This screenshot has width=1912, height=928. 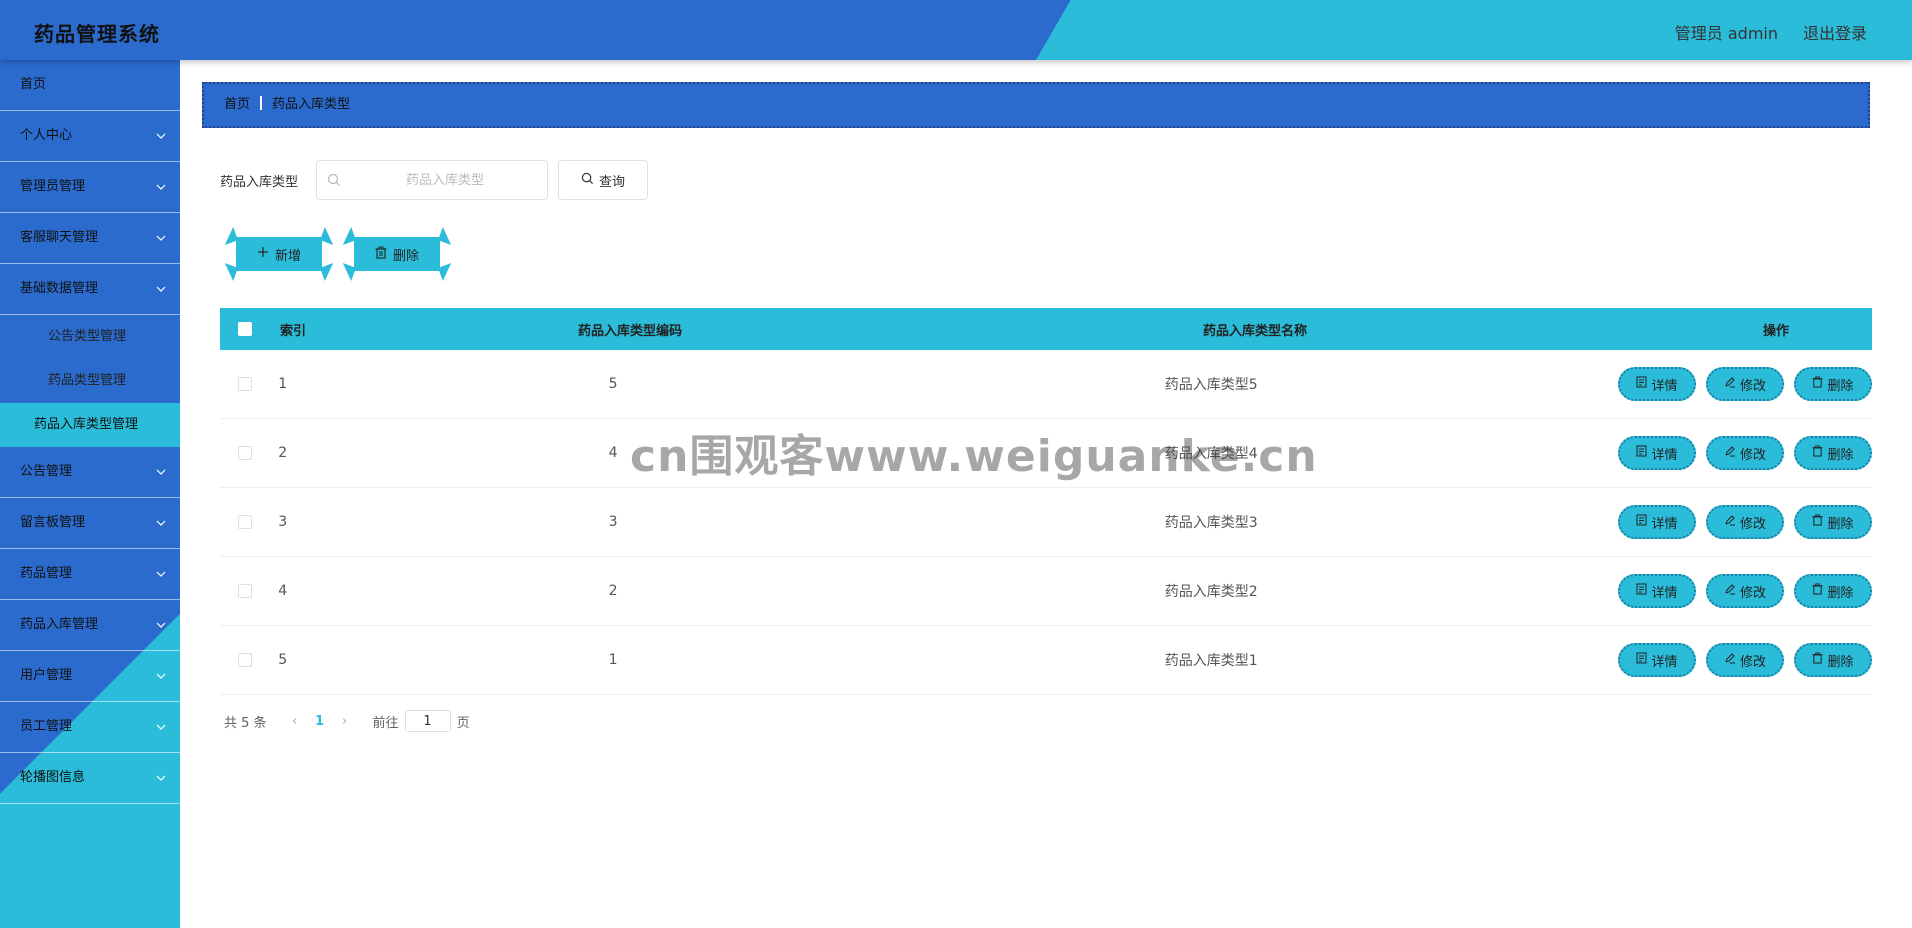 I want to click on select-all-checkbox, so click(x=245, y=329).